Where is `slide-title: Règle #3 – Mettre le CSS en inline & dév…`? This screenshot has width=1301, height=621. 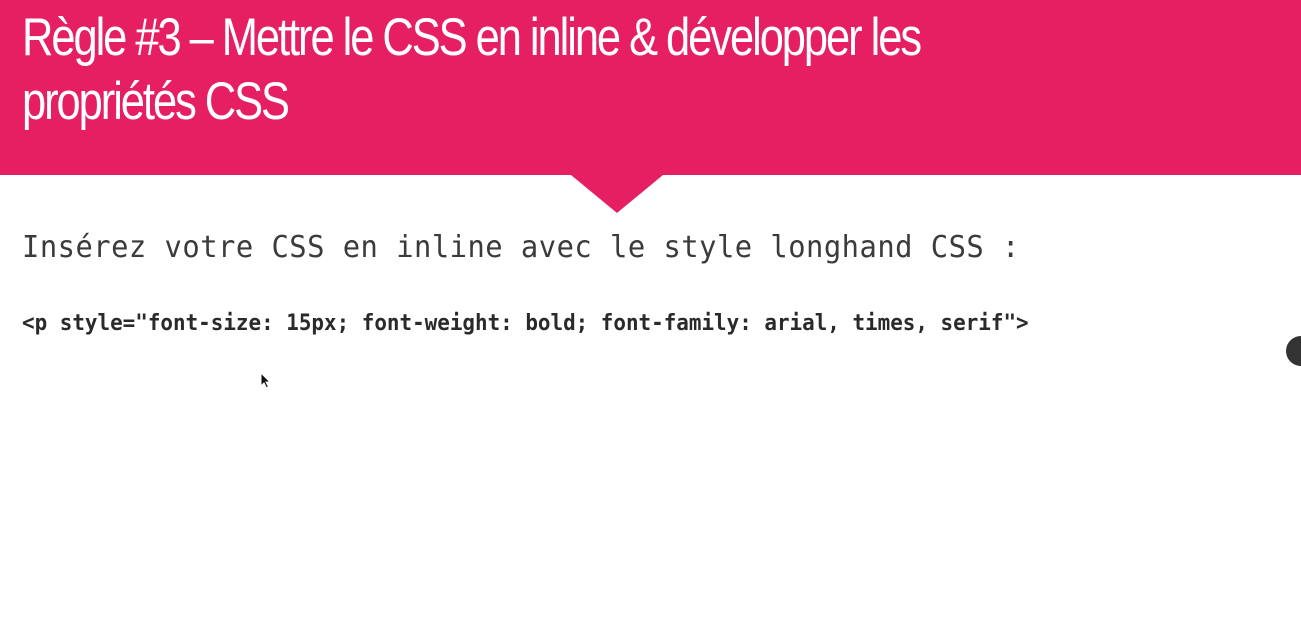 slide-title: Règle #3 – Mettre le CSS en inline & dév… is located at coordinates (472, 69).